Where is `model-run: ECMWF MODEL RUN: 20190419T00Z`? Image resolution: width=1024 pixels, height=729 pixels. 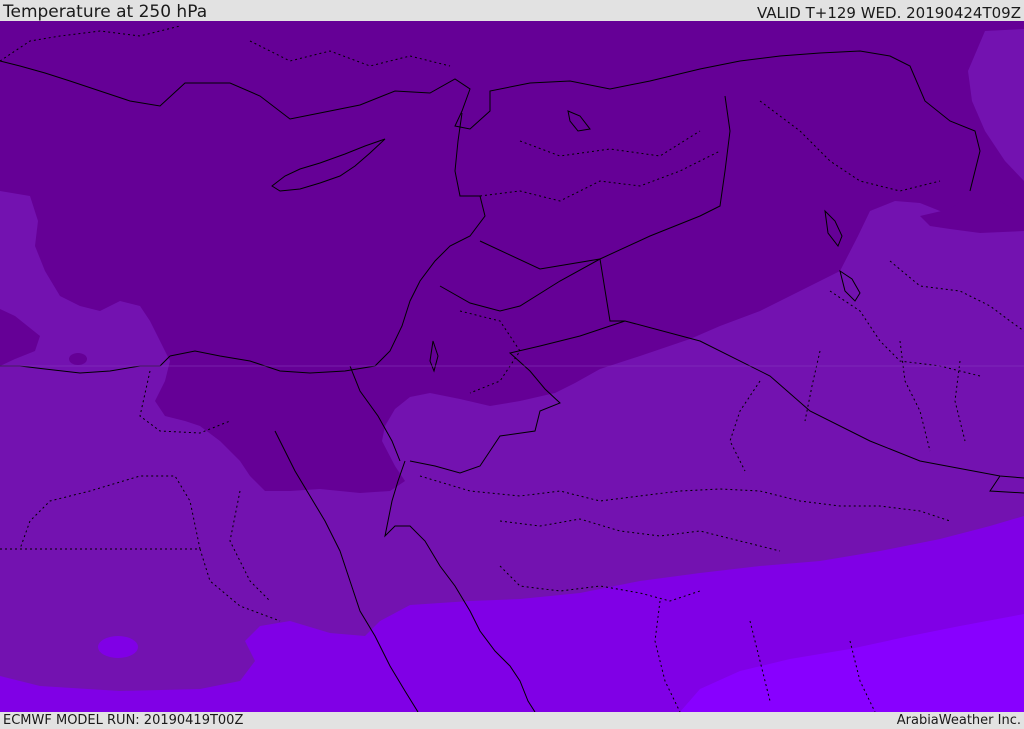 model-run: ECMWF MODEL RUN: 20190419T00Z is located at coordinates (123, 720).